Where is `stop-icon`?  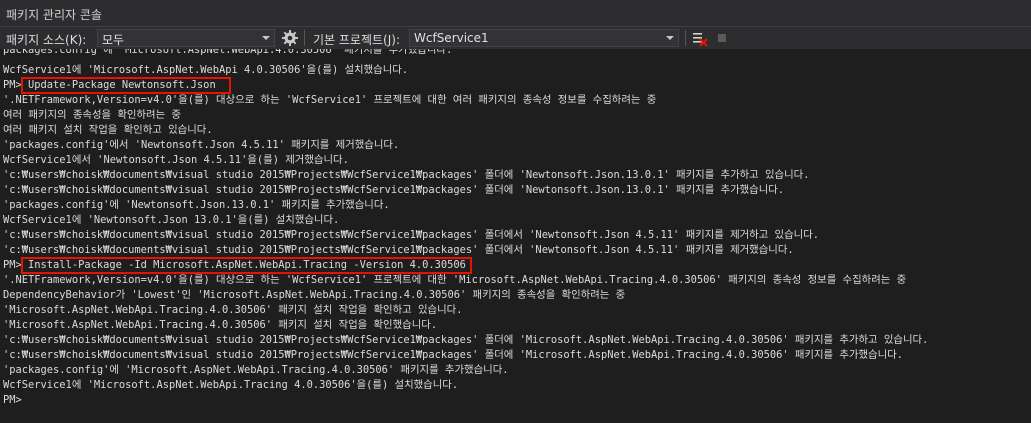 stop-icon is located at coordinates (722, 38).